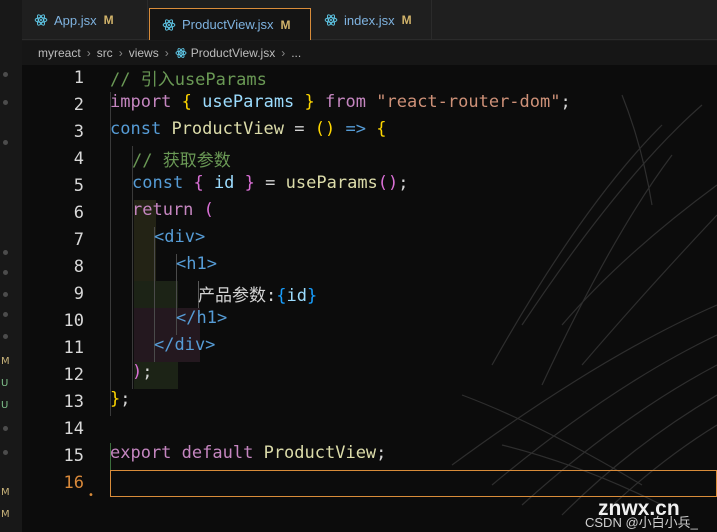 The width and height of the screenshot is (717, 532). Describe the element at coordinates (73, 375) in the screenshot. I see `line-number: 12` at that location.